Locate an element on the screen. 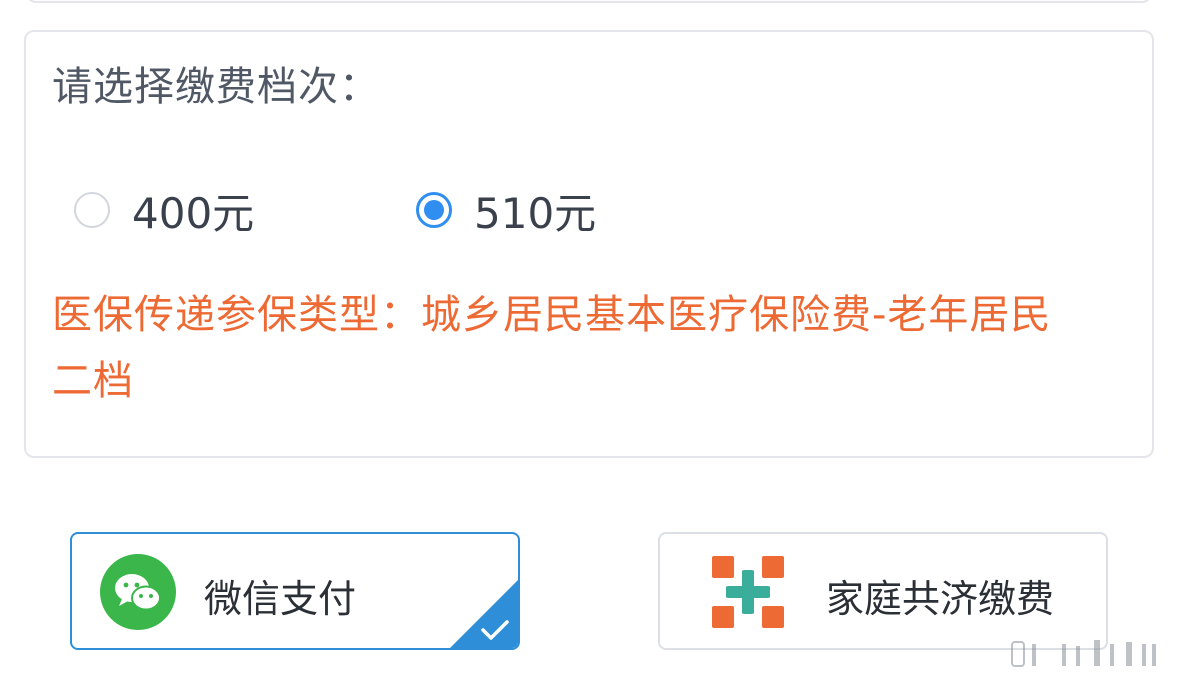 This screenshot has width=1179, height=686. tier-select-label: 请选择缴费档次： is located at coordinates (216, 87).